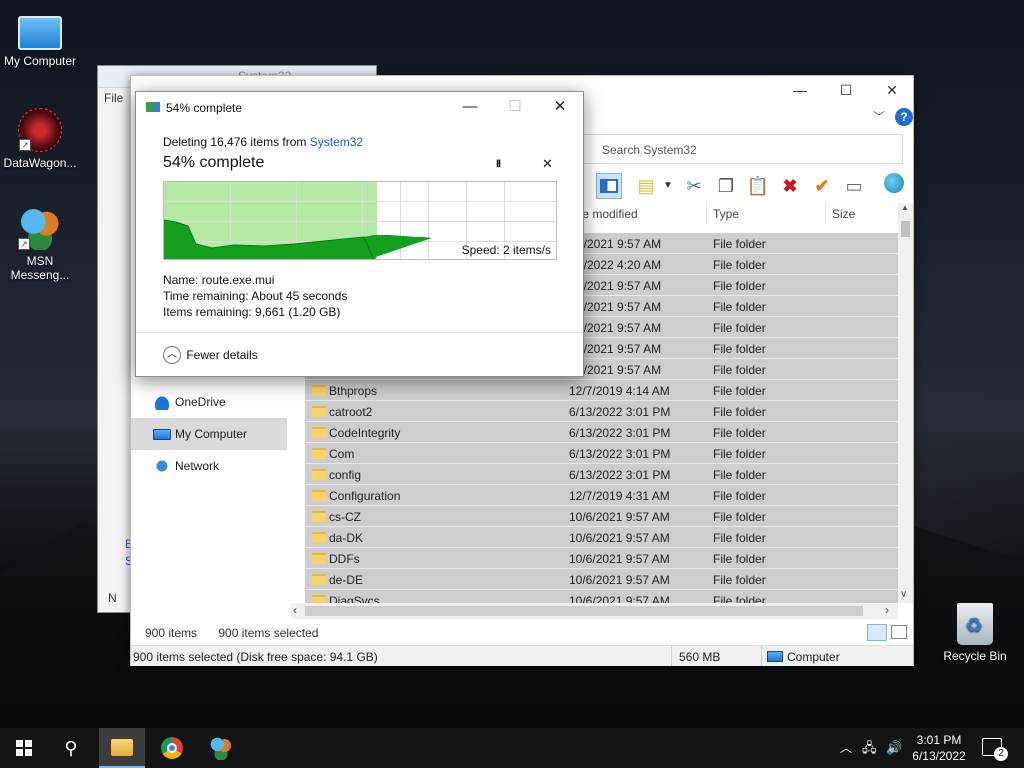 This screenshot has height=768, width=1024. What do you see at coordinates (905, 207) in the screenshot?
I see `scroll-up-arrow-icon: ▲` at bounding box center [905, 207].